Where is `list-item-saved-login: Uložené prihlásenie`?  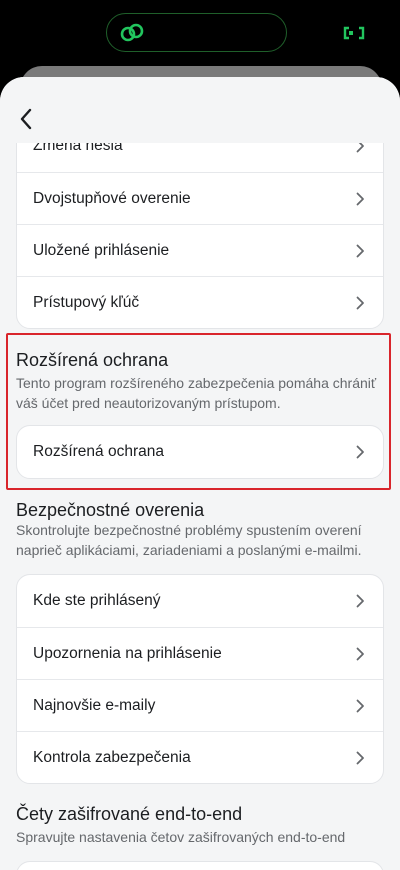 list-item-saved-login: Uložené prihlásenie is located at coordinates (200, 250).